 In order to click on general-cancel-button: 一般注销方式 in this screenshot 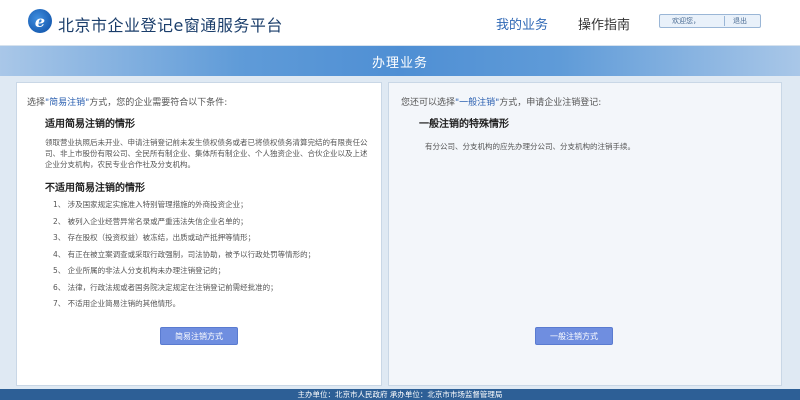, I will do `click(574, 336)`.